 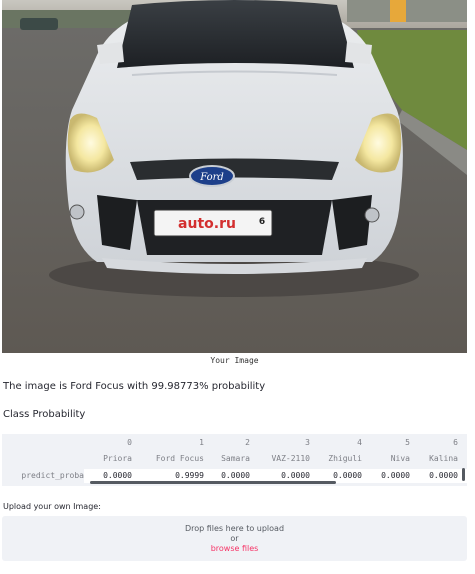 I want to click on col-header: Ford Focus, so click(x=176, y=459).